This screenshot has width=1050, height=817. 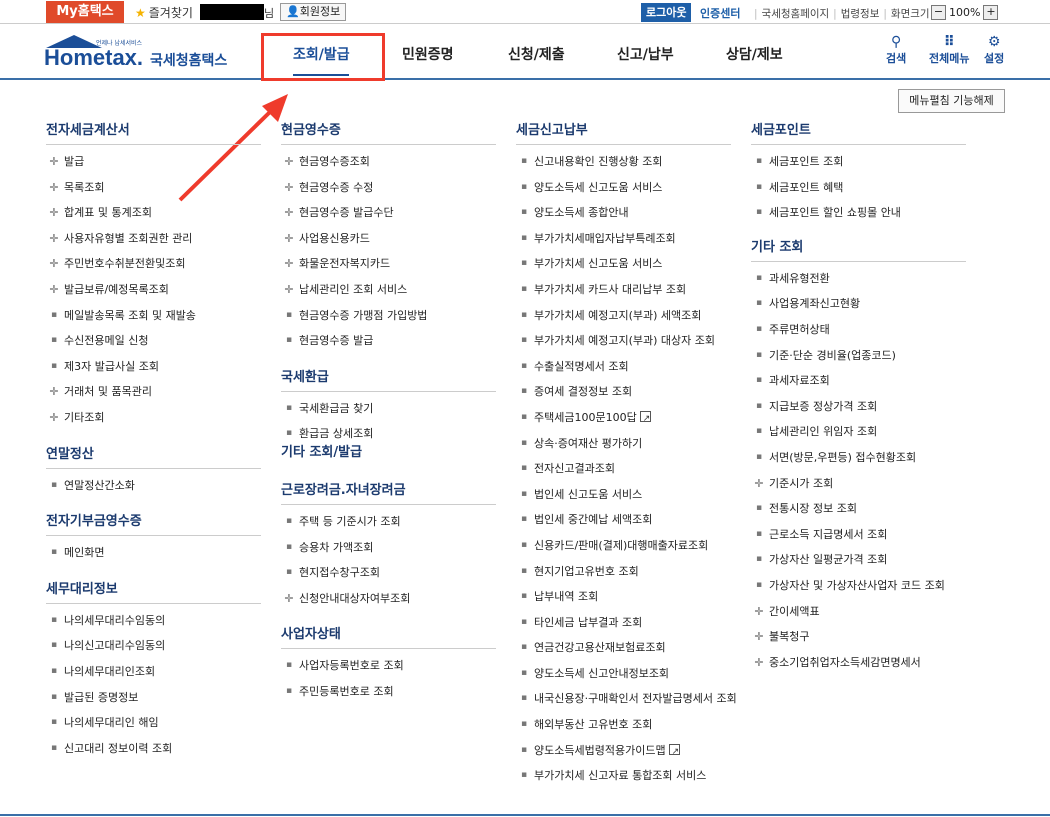 What do you see at coordinates (858, 330) in the screenshot?
I see `menu-item: ▪ 주류면허상태` at bounding box center [858, 330].